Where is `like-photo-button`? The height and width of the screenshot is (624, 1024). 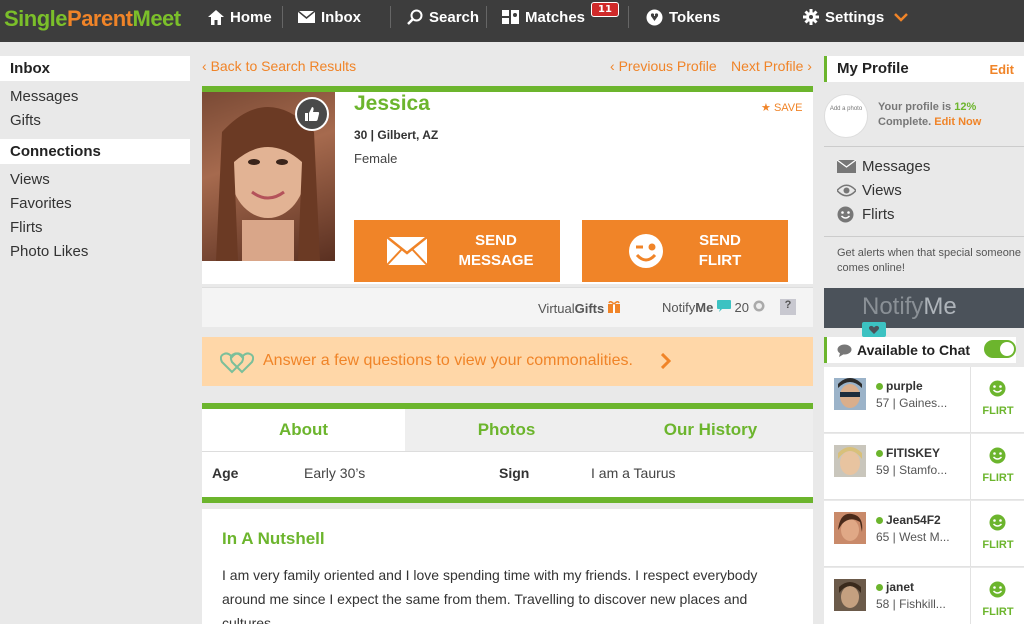 like-photo-button is located at coordinates (312, 114).